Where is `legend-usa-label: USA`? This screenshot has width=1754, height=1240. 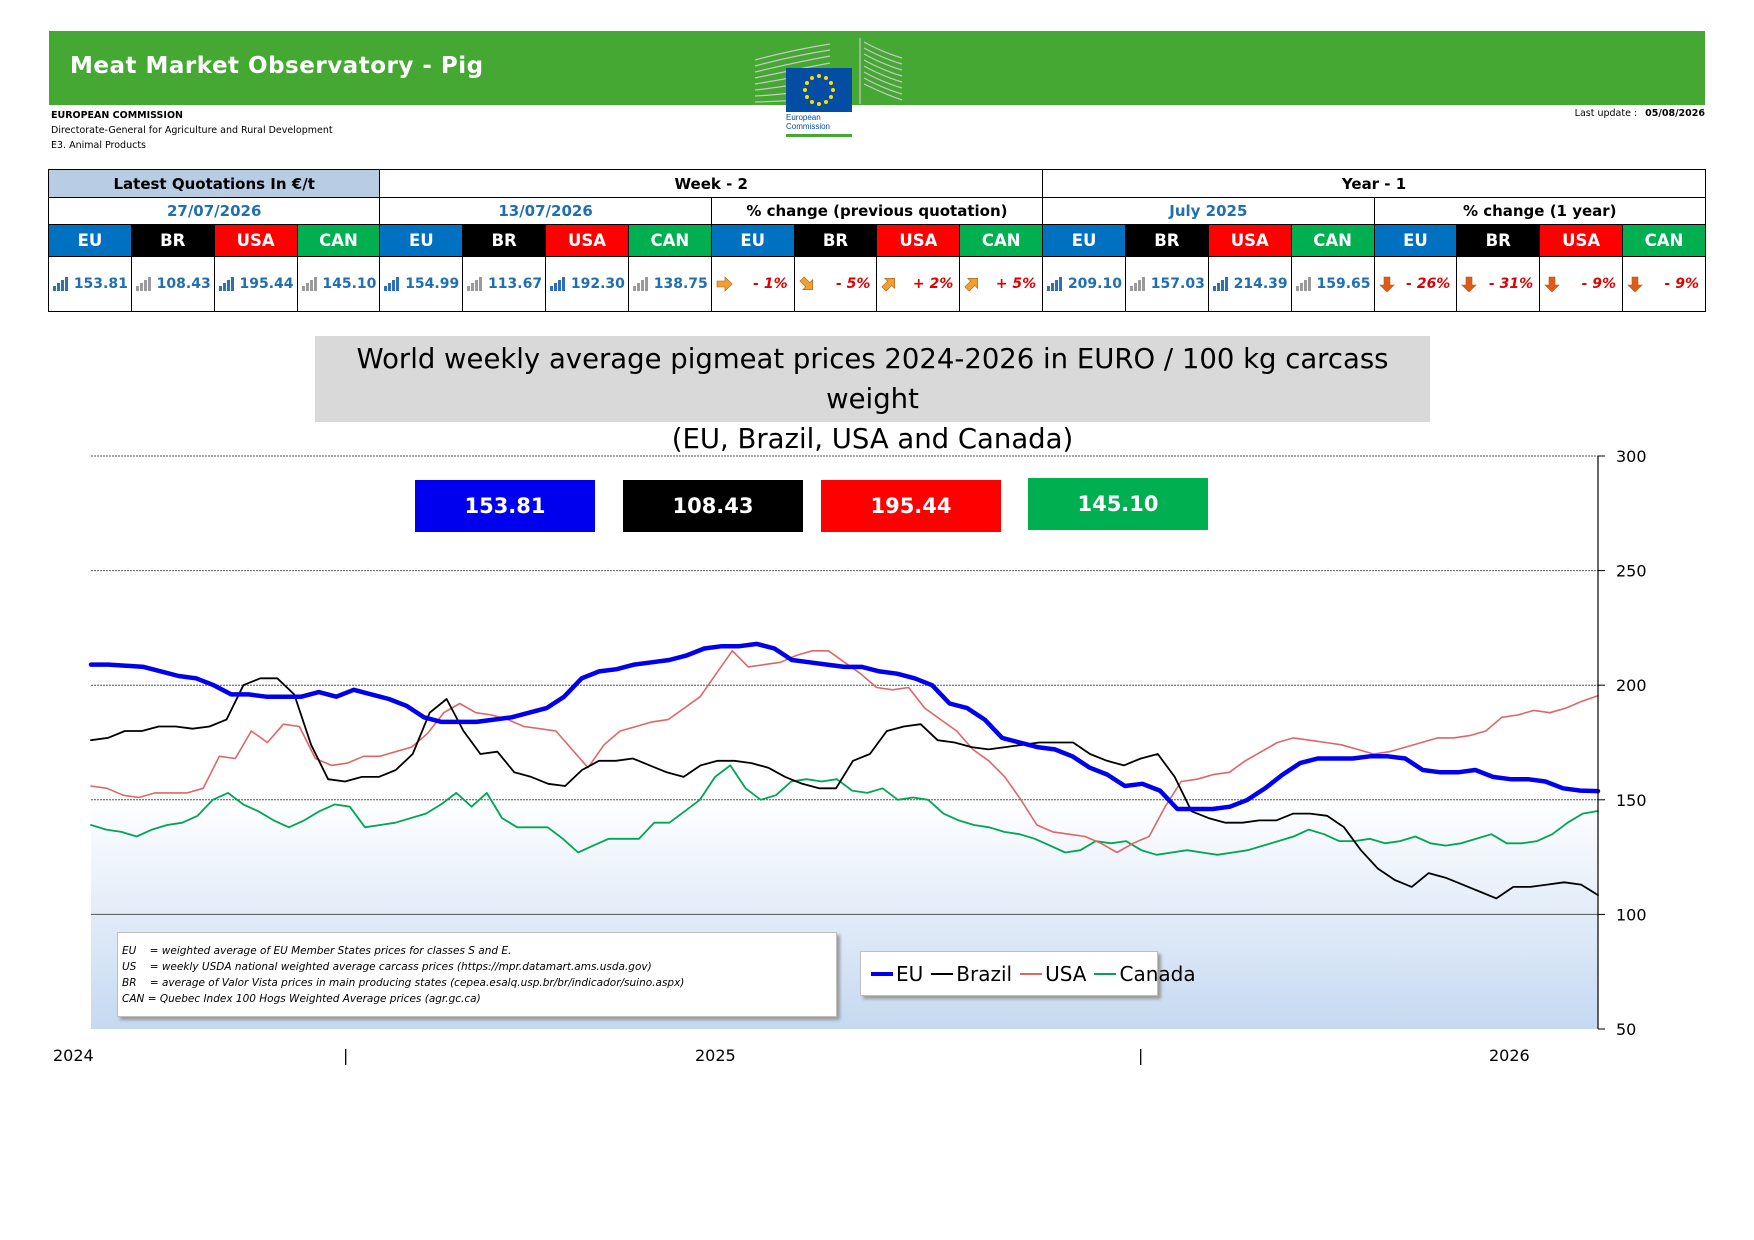
legend-usa-label: USA is located at coordinates (1066, 973).